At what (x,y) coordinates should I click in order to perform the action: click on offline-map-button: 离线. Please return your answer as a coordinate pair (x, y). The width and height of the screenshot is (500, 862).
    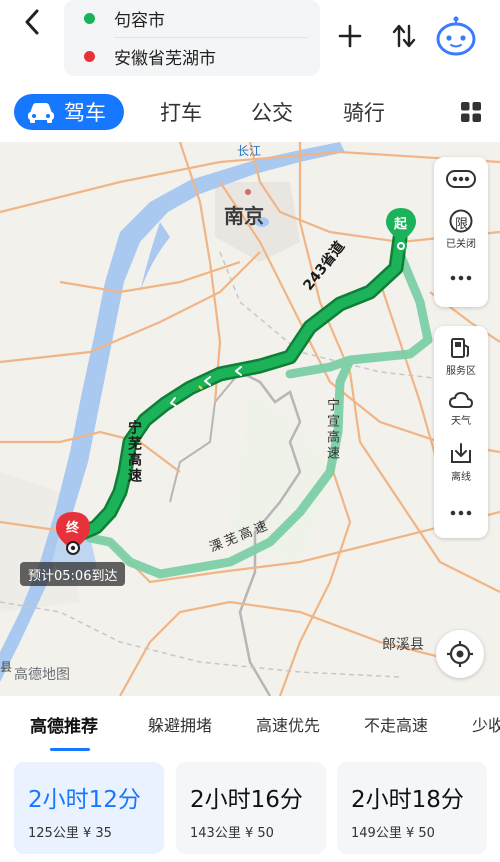
    Looking at the image, I should click on (461, 462).